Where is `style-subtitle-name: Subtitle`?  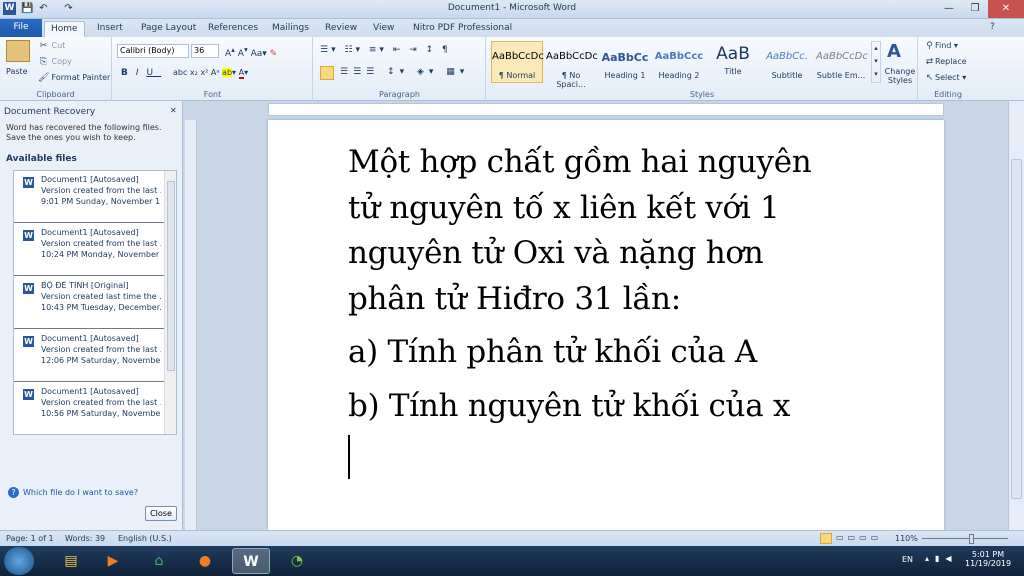 style-subtitle-name: Subtitle is located at coordinates (787, 75).